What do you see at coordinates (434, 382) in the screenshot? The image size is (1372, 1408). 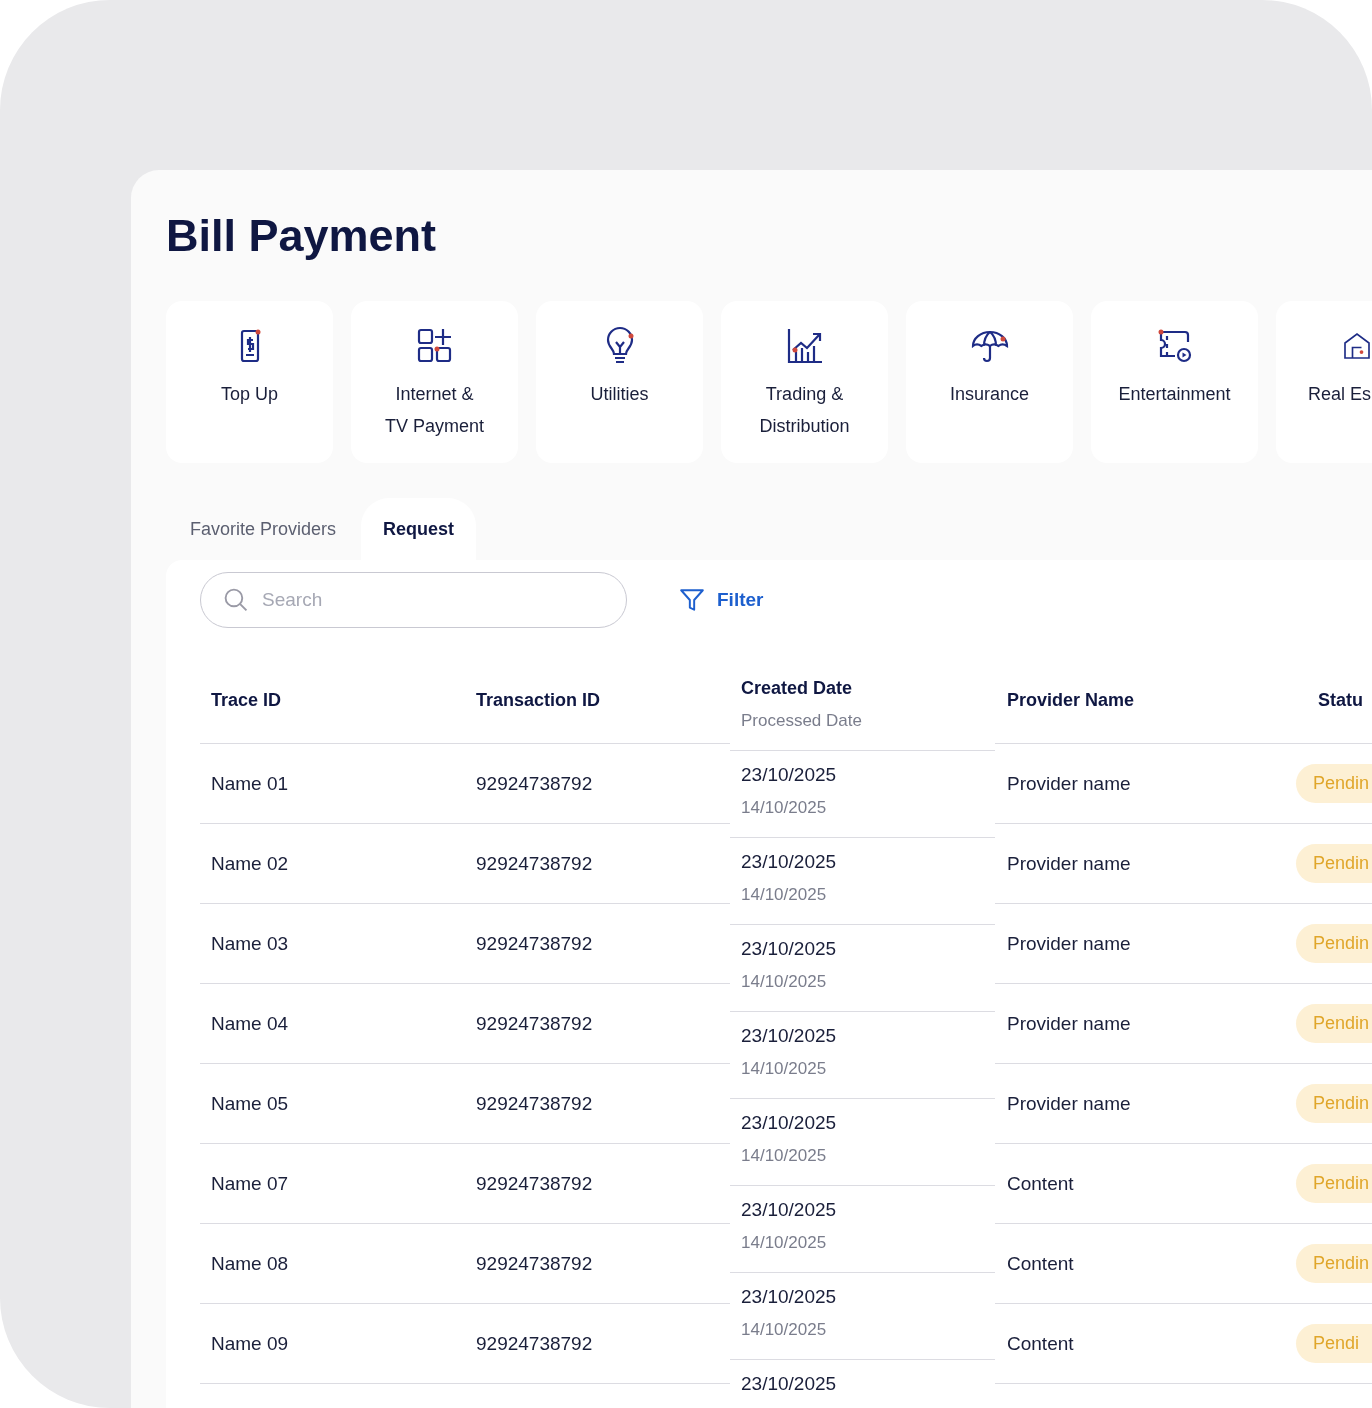 I see `category-card: Internet & TV Payment` at bounding box center [434, 382].